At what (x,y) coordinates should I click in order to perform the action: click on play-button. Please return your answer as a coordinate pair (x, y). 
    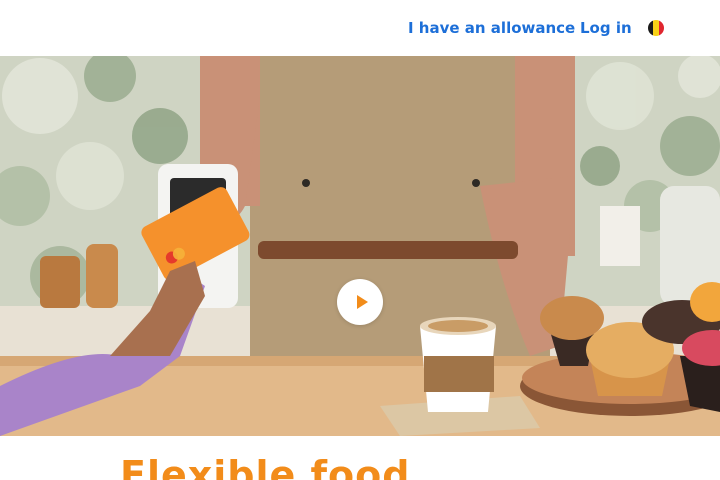
    Looking at the image, I should click on (360, 302).